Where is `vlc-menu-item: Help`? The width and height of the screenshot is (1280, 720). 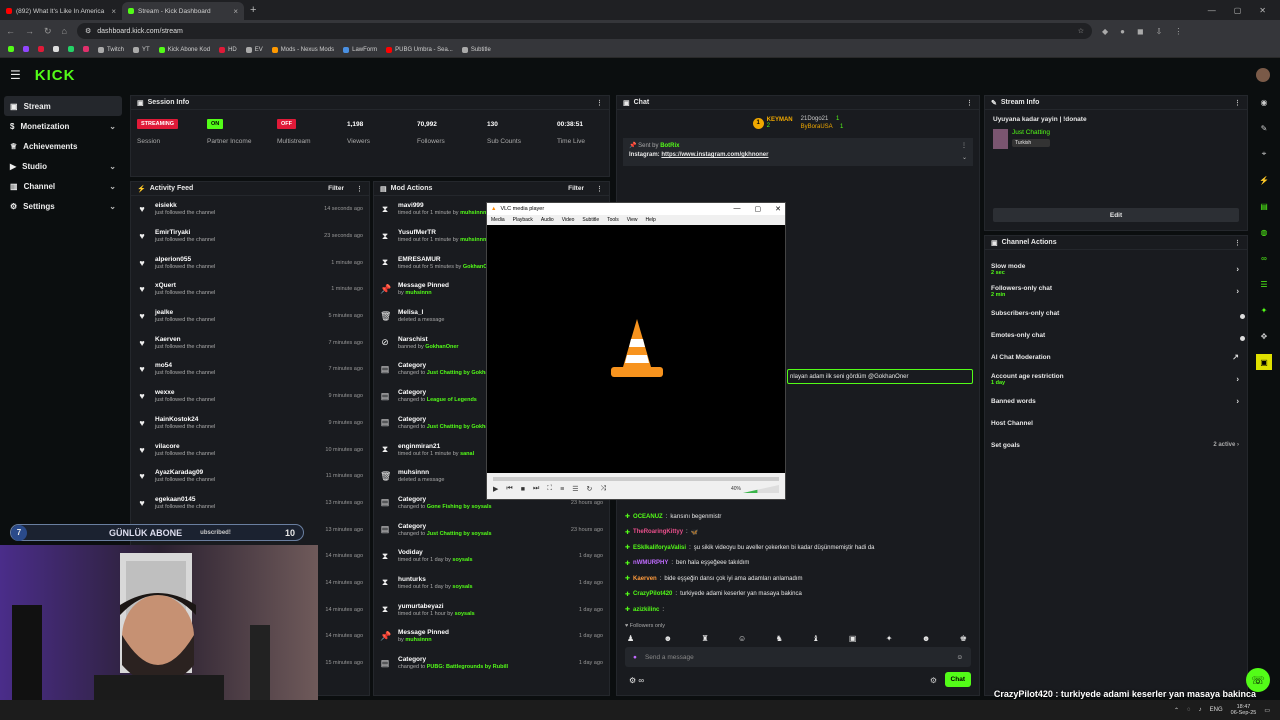
vlc-menu-item: Help is located at coordinates (651, 220).